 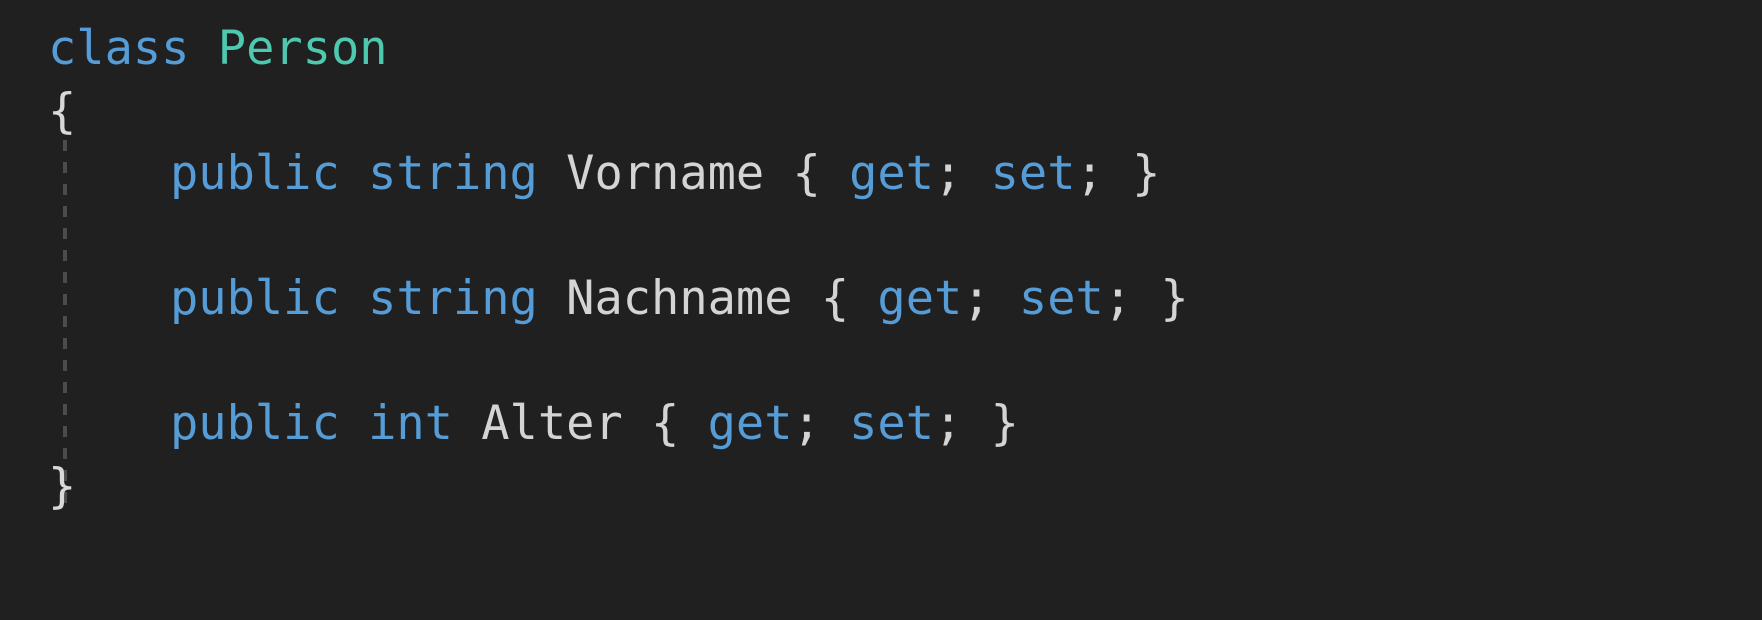 I want to click on code-line: public string Vorname { get; set; }, so click(x=881, y=174).